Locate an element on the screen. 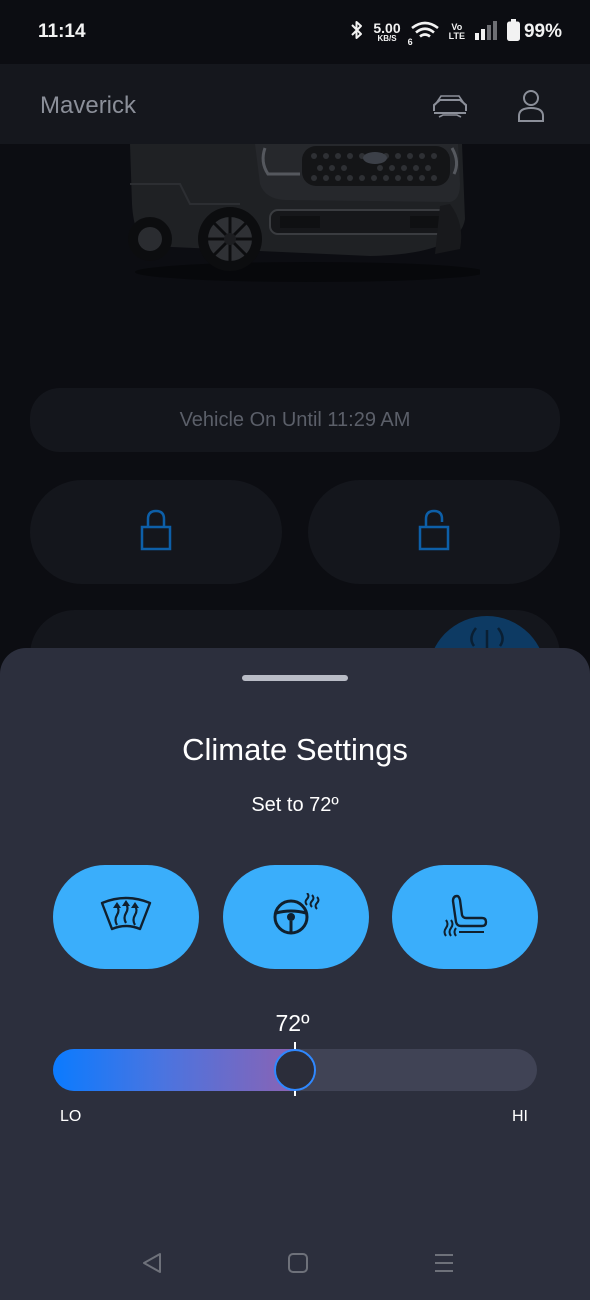  network-speed-value: 5.00 is located at coordinates (387, 28).